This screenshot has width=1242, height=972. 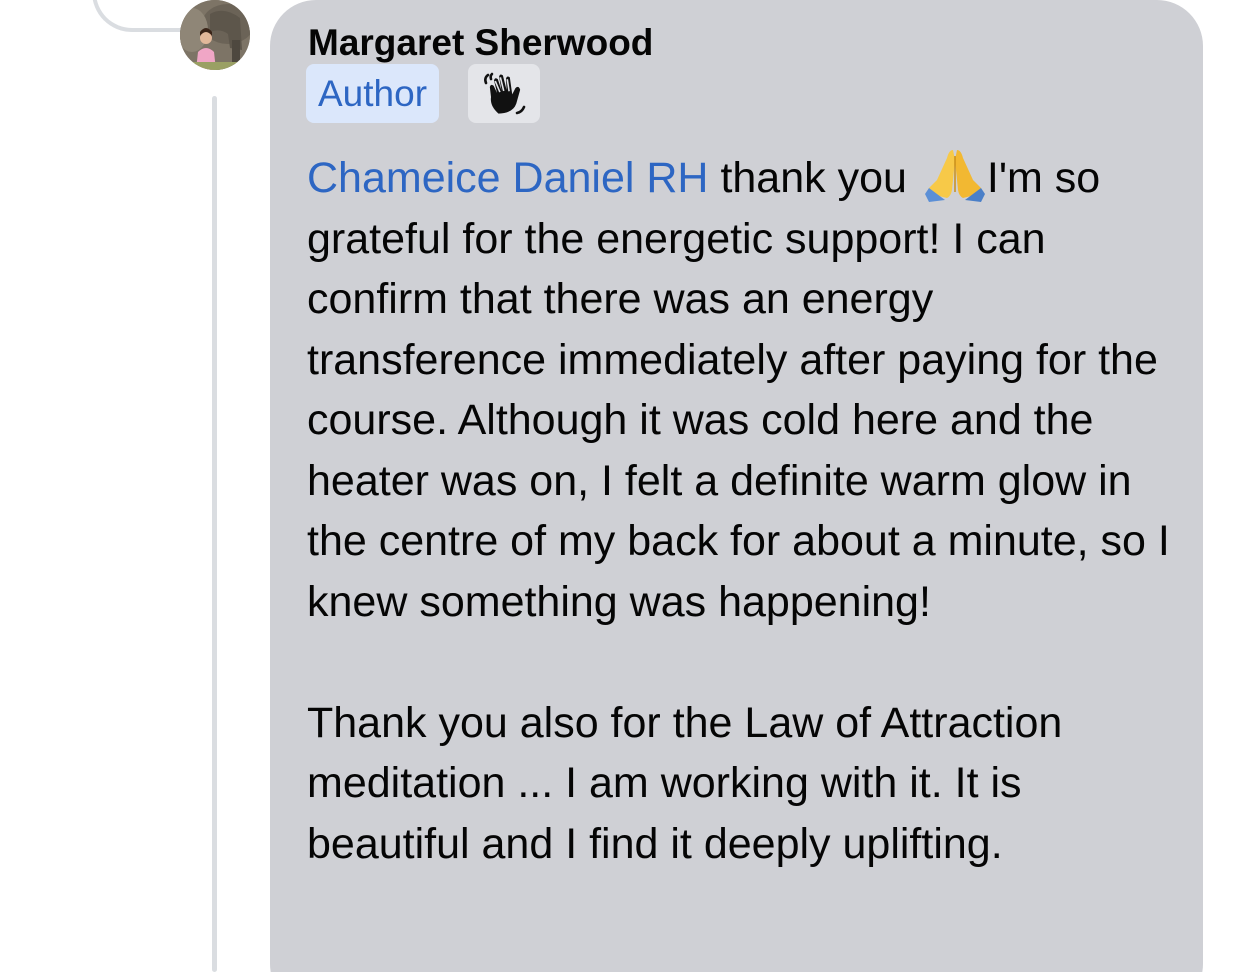 I want to click on waving-hand-badge, so click(x=504, y=93).